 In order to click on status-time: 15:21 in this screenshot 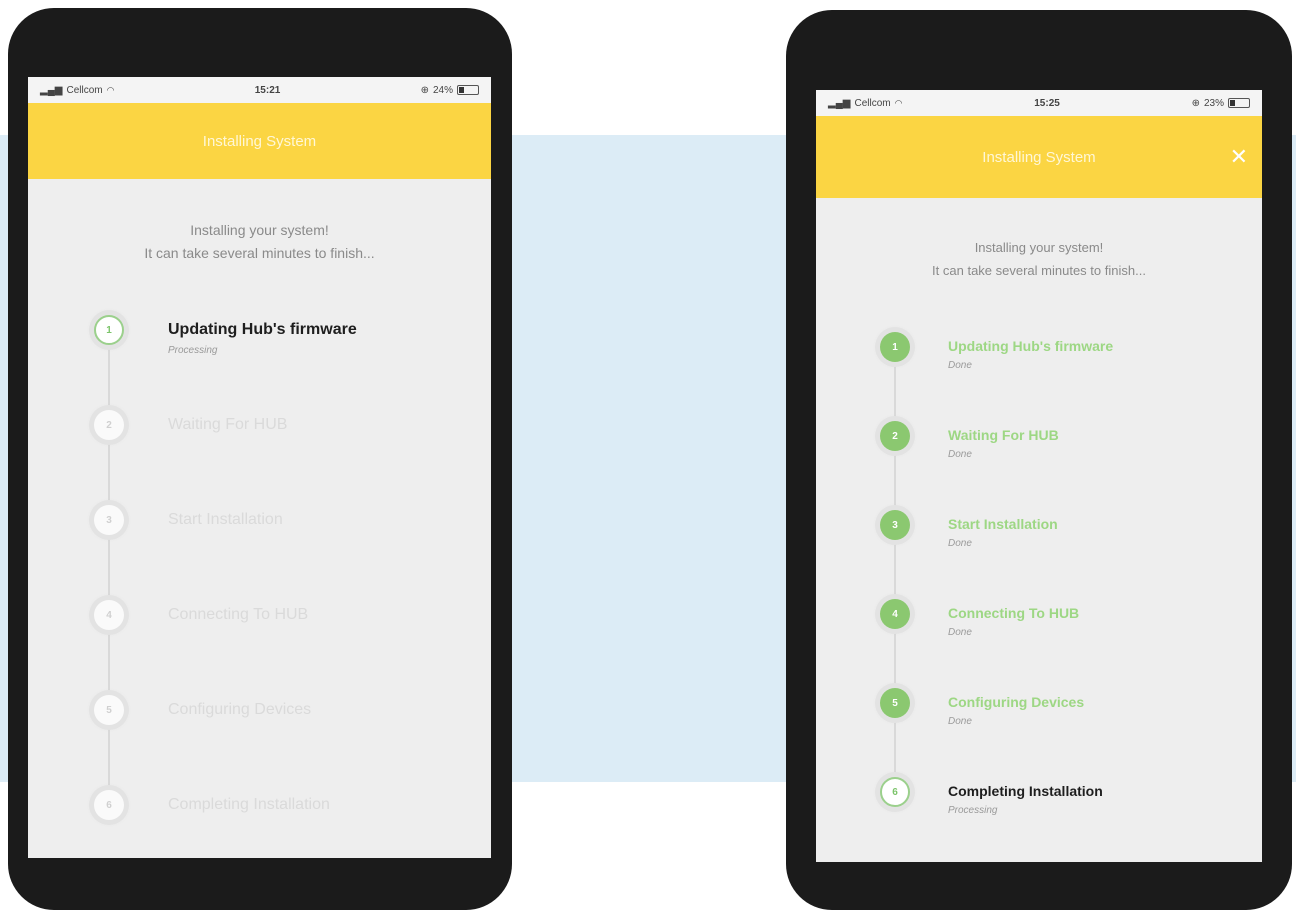, I will do `click(267, 90)`.